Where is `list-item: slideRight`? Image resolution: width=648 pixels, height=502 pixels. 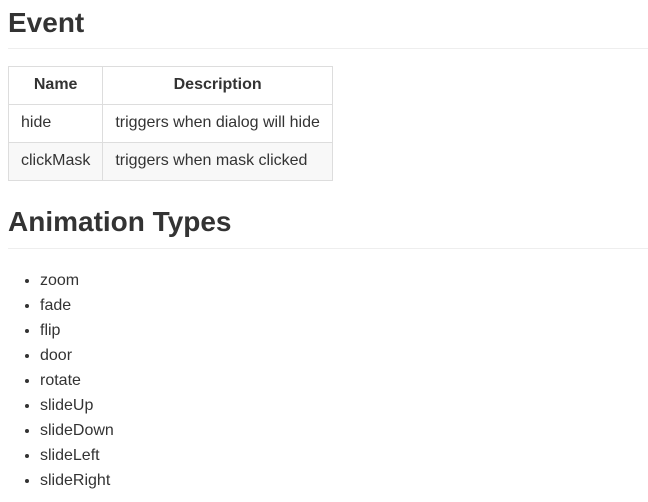 list-item: slideRight is located at coordinates (344, 480).